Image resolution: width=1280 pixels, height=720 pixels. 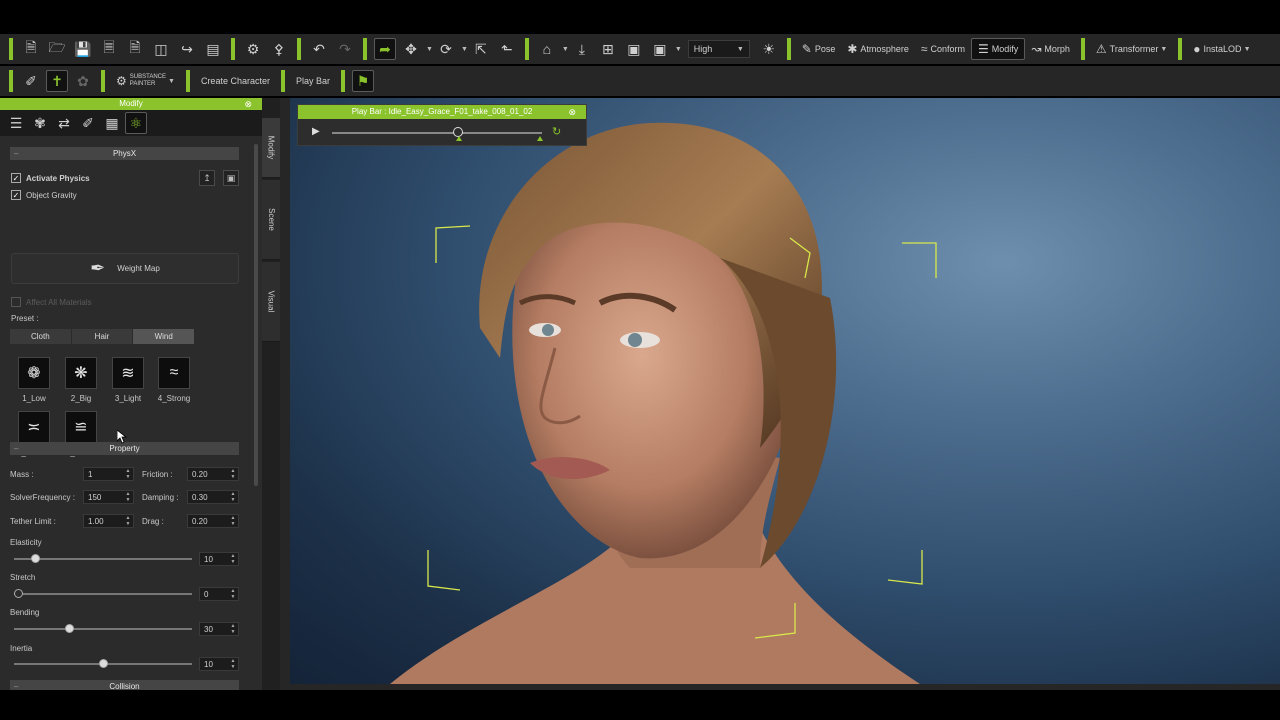 I want to click on undo-icon: ↶, so click(x=319, y=49).